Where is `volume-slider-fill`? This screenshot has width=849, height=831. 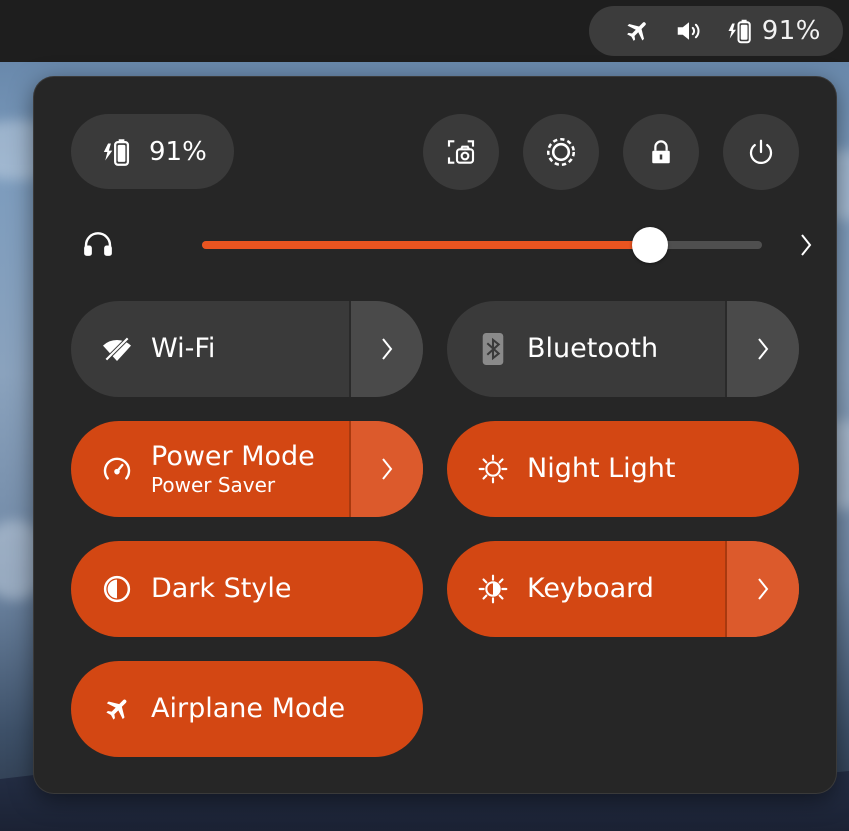 volume-slider-fill is located at coordinates (426, 245).